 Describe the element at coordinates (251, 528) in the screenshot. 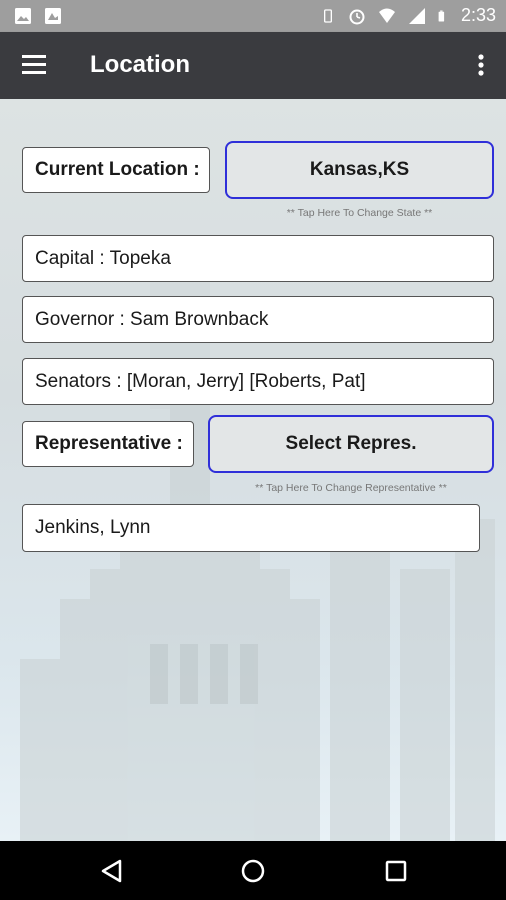

I see `representative-name-field: Jenkins, Lynn` at that location.